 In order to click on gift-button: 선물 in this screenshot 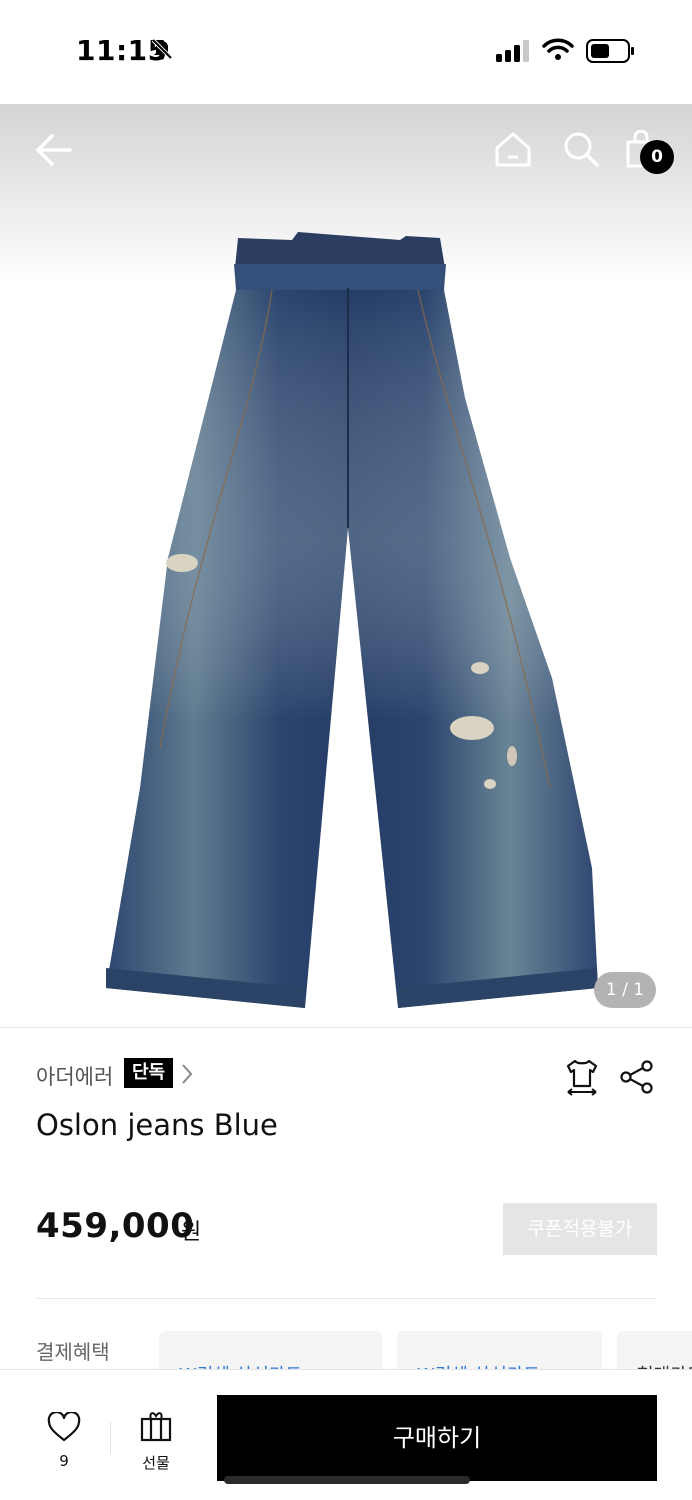, I will do `click(156, 1442)`.